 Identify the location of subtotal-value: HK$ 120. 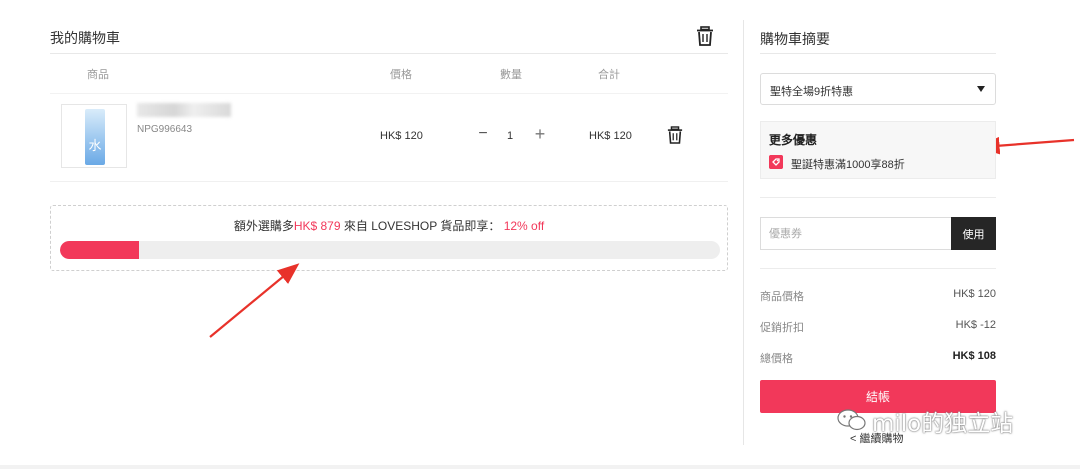
(974, 294).